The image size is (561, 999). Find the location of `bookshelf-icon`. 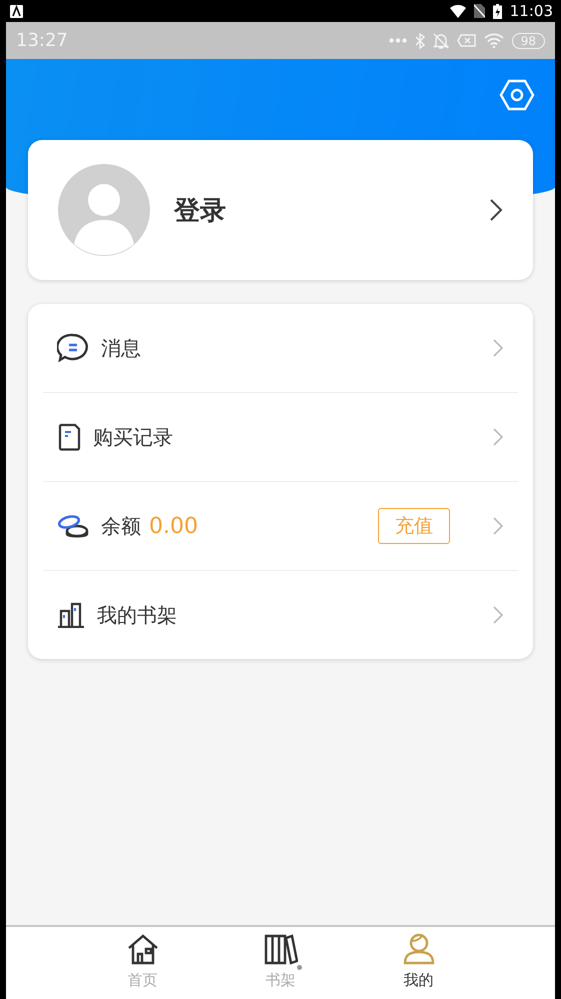

bookshelf-icon is located at coordinates (71, 615).